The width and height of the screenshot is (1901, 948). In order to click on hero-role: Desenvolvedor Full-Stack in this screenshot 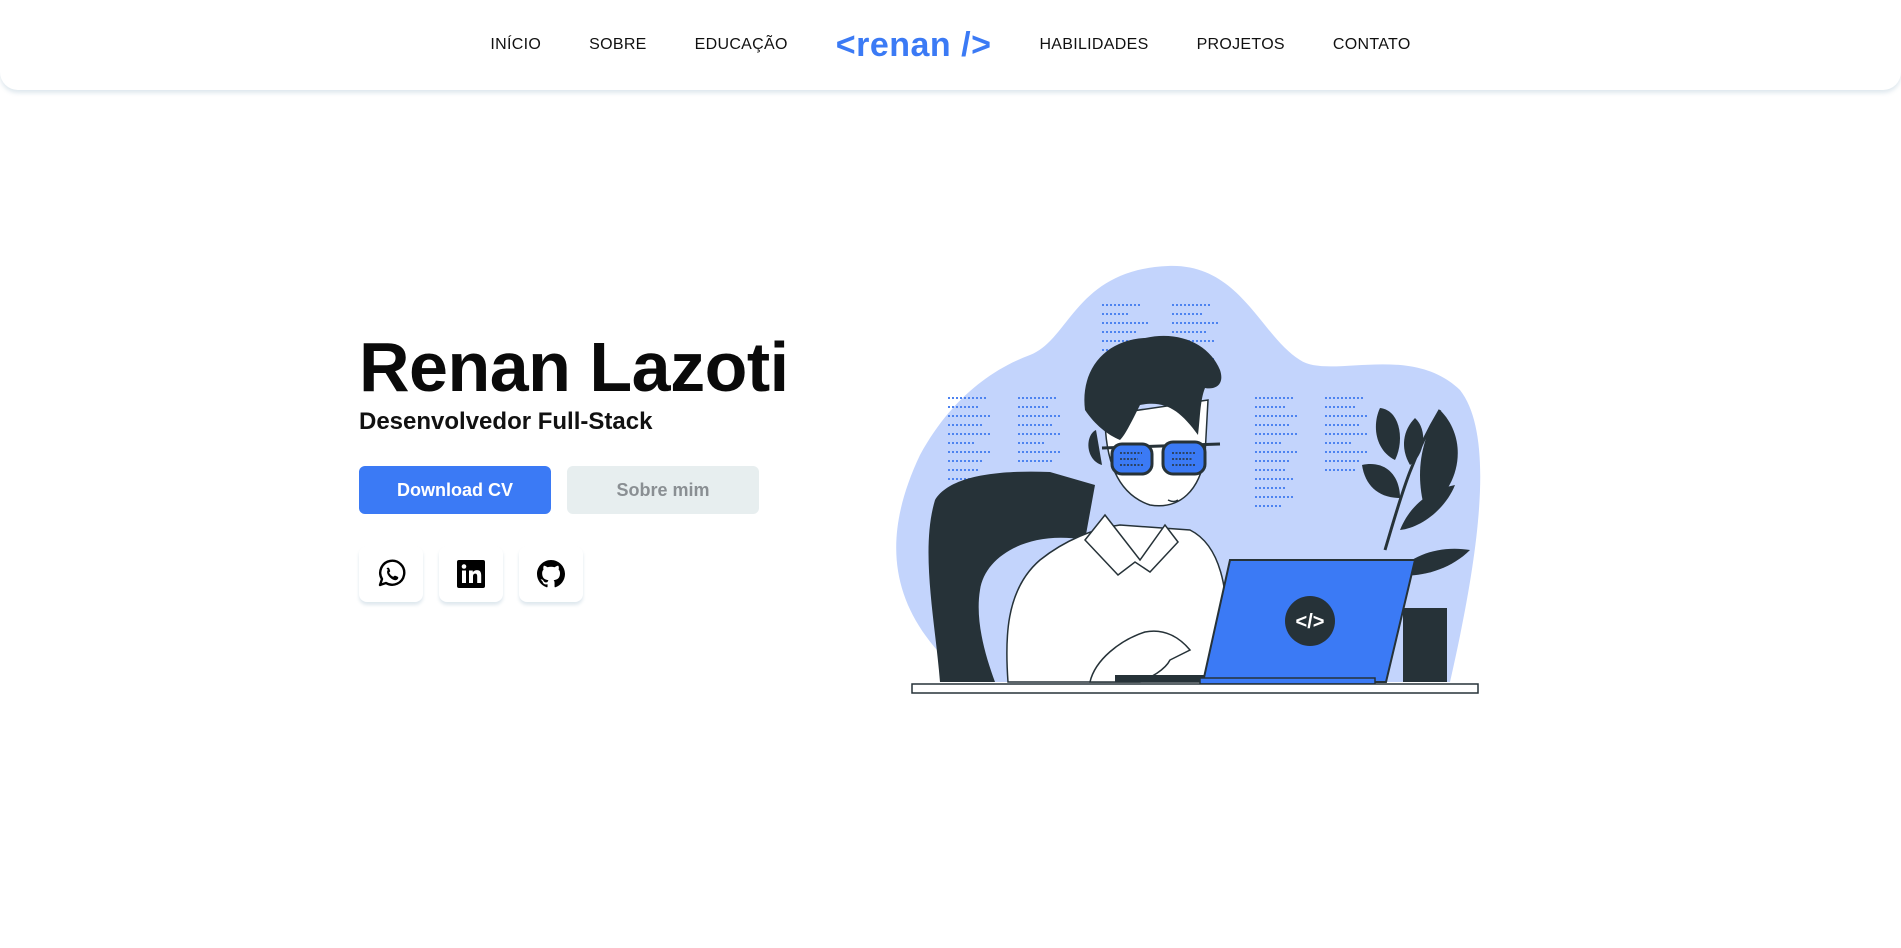, I will do `click(506, 421)`.